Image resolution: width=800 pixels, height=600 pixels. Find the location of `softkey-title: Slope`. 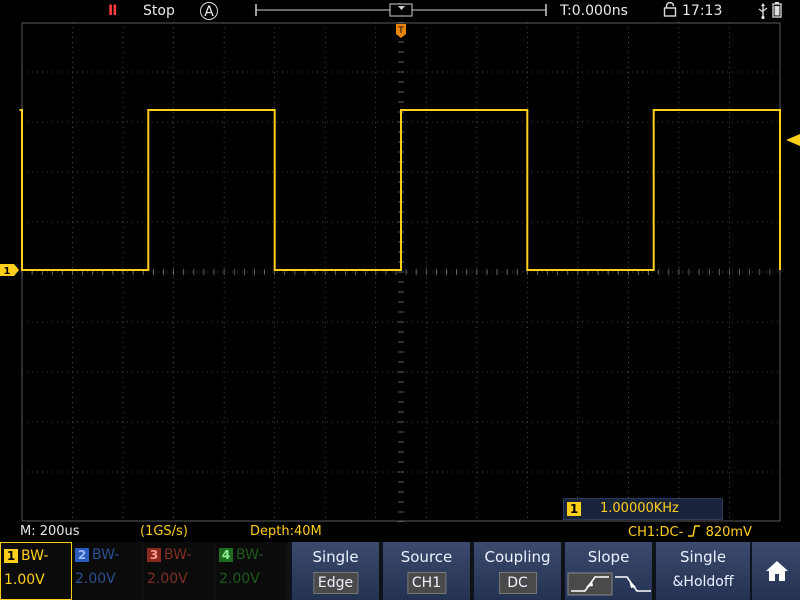

softkey-title: Slope is located at coordinates (608, 557).